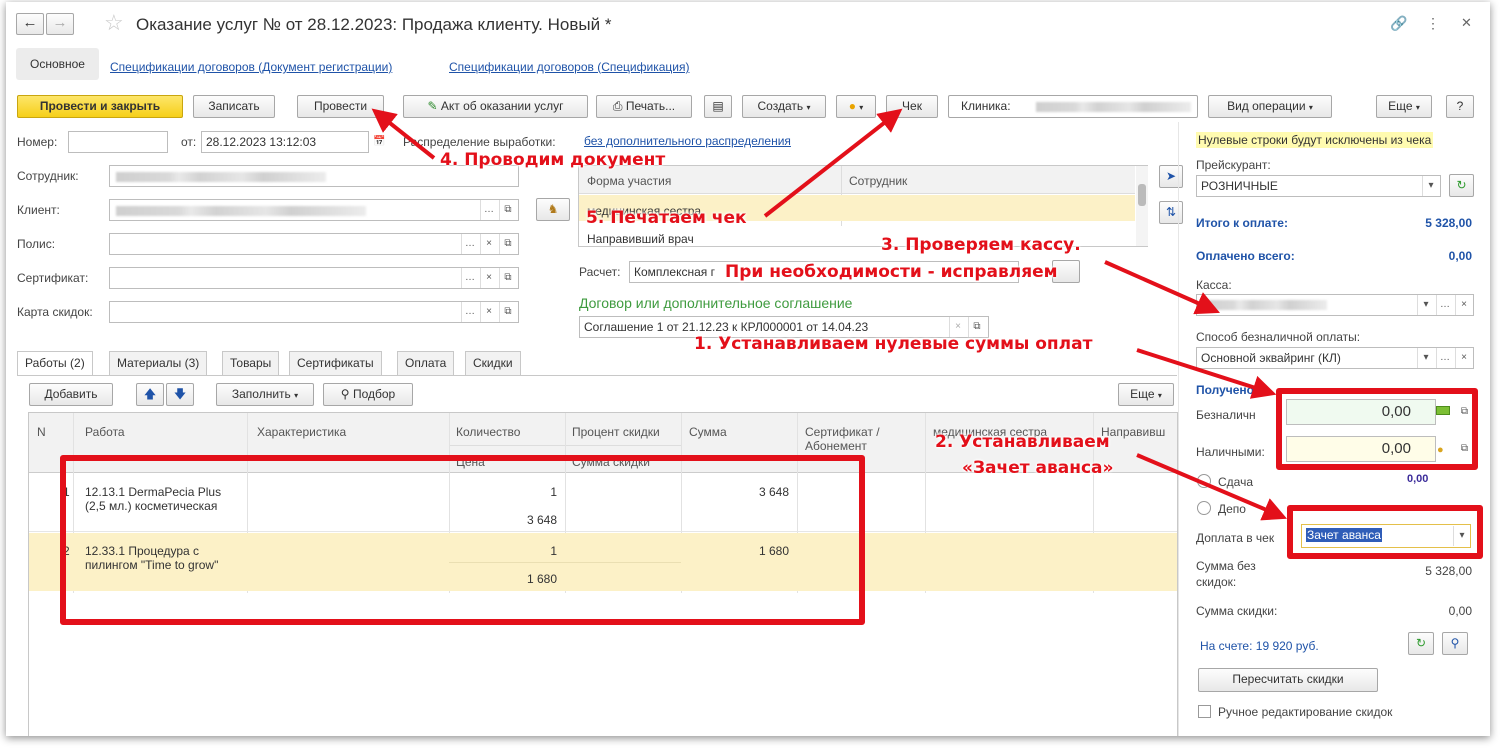  What do you see at coordinates (1421, 643) in the screenshot?
I see `refresh-balance-button: ↻` at bounding box center [1421, 643].